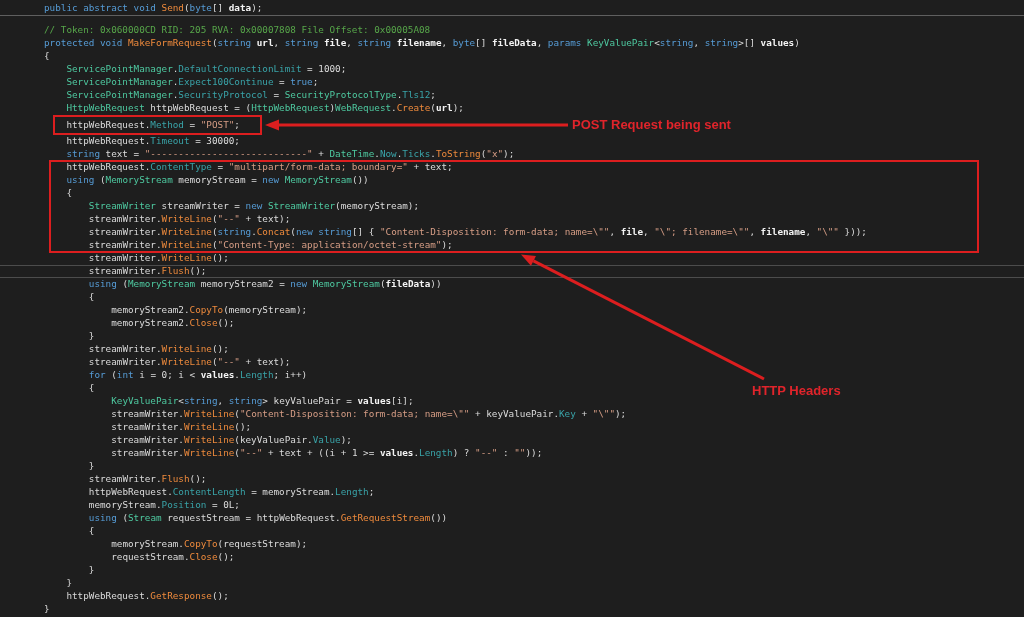 This screenshot has width=1024, height=617. What do you see at coordinates (237, 30) in the screenshot?
I see `code-line: // Token: 0x060000CD RID: 205 RVA: 0x00007808 File Offset: 0x00005A08` at bounding box center [237, 30].